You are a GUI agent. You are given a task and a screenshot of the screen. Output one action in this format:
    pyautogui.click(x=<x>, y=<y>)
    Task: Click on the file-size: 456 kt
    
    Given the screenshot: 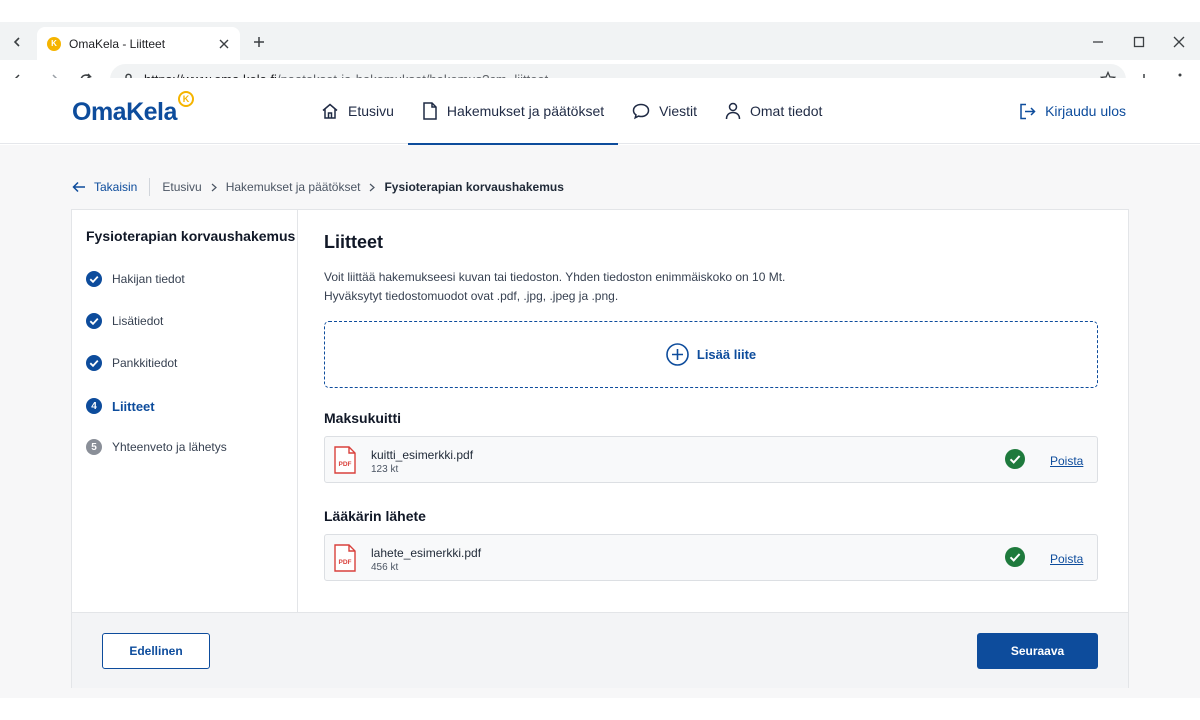 What is the action you would take?
    pyautogui.click(x=385, y=567)
    